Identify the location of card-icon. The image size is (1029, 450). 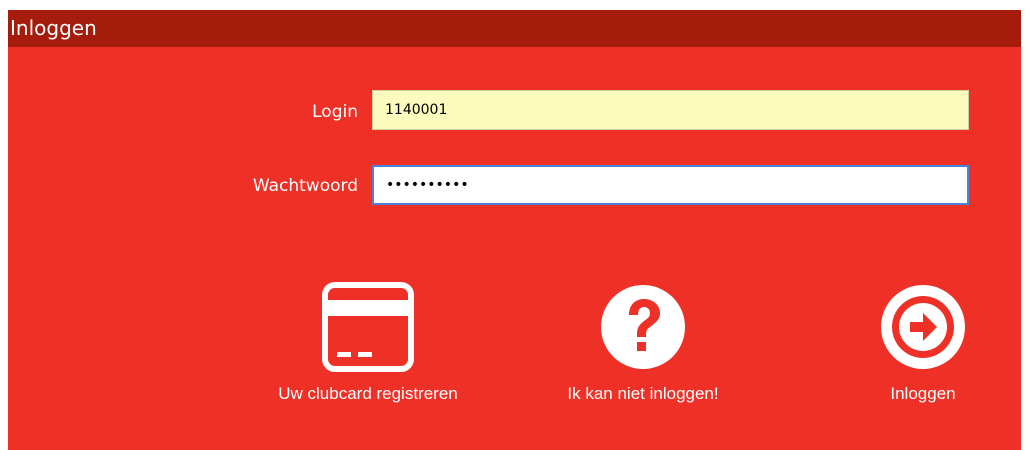
(368, 327).